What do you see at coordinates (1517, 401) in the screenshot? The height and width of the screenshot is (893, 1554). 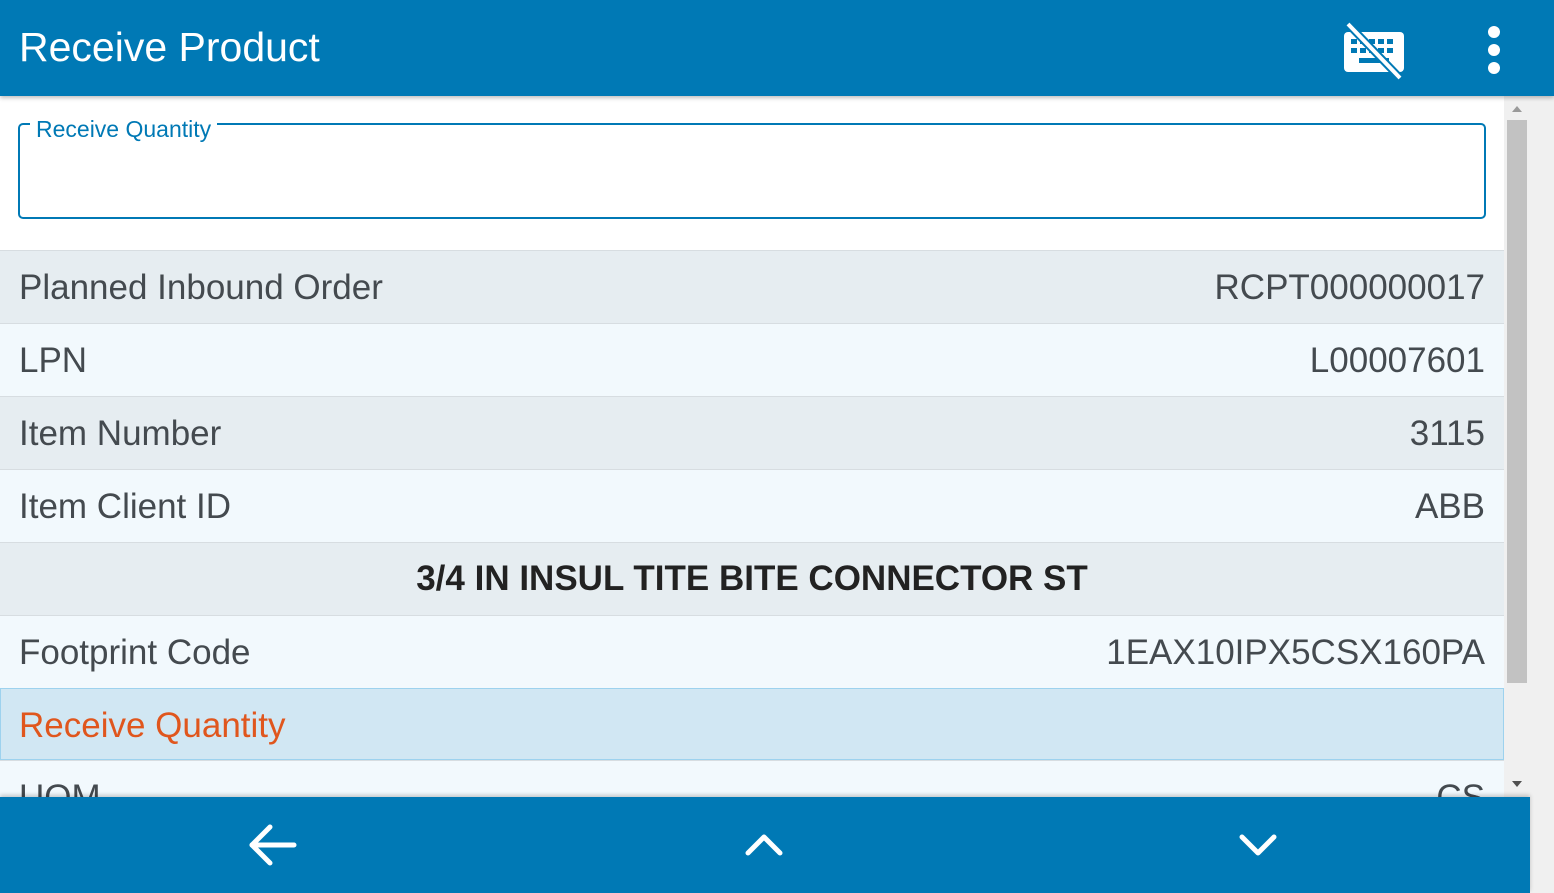 I see `scrollbar-thumb` at bounding box center [1517, 401].